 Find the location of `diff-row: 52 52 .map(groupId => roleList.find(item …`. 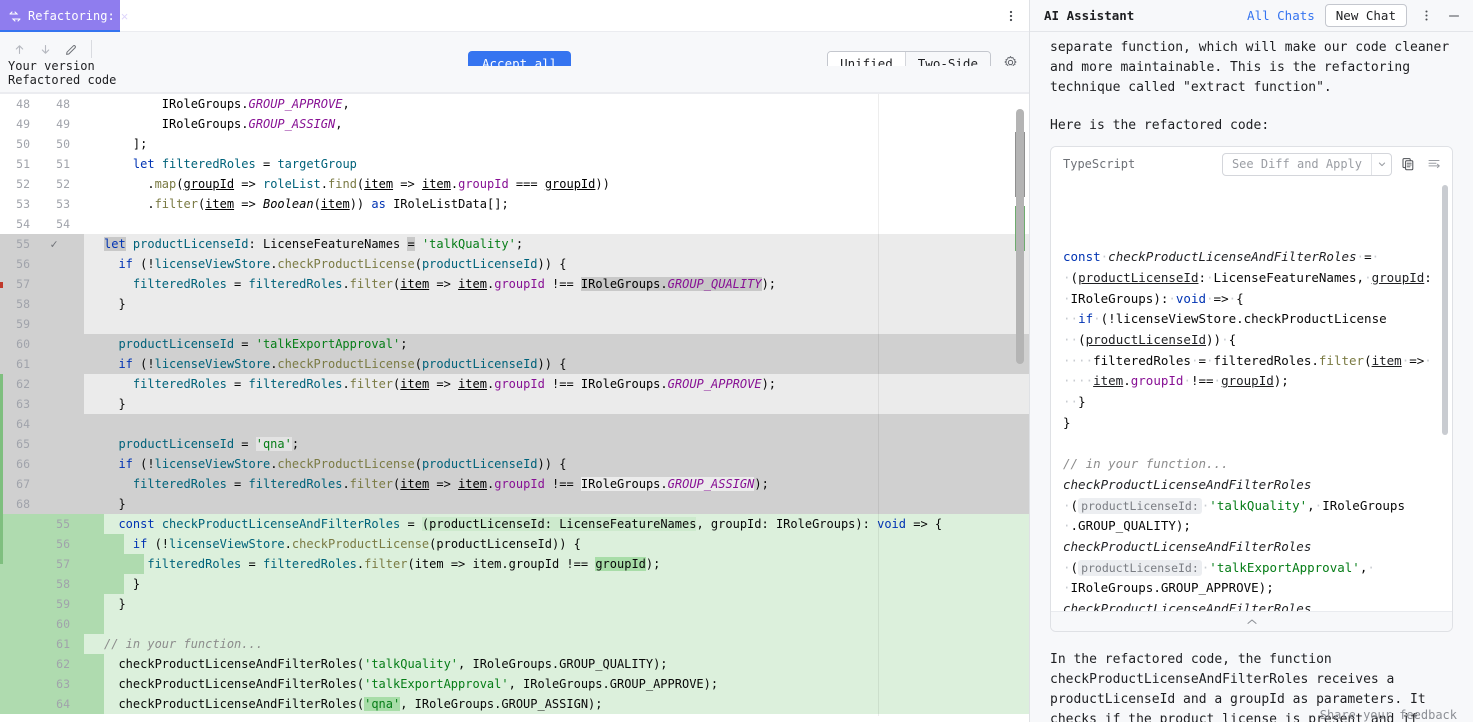

diff-row: 52 52 .map(groupId => roleList.find(item … is located at coordinates (514, 184).